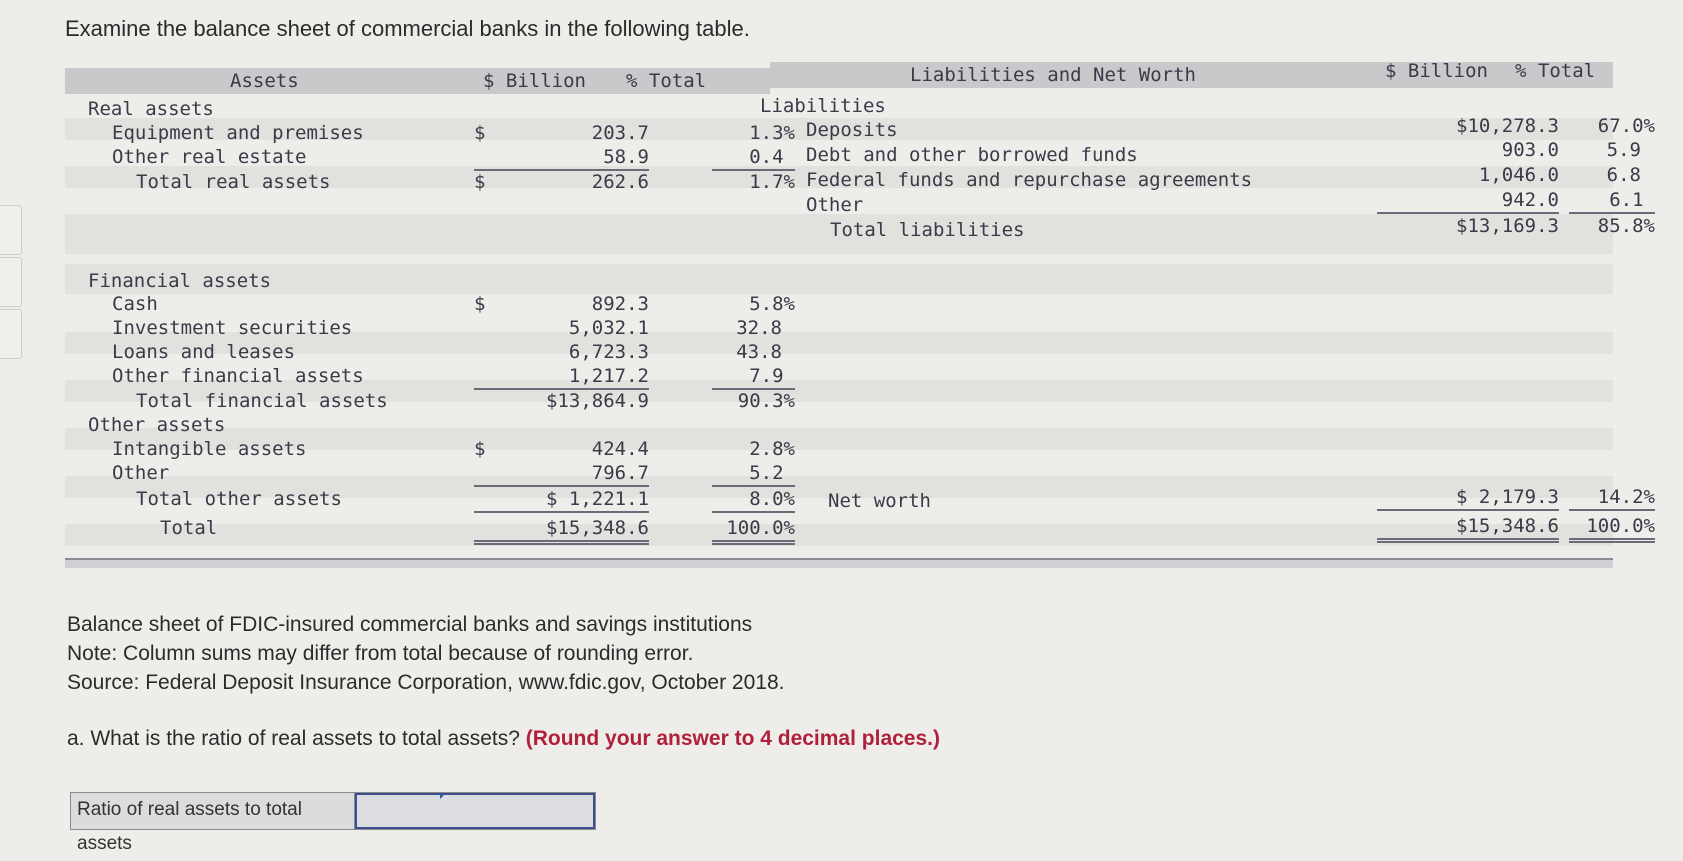  Describe the element at coordinates (766, 401) in the screenshot. I see `pct-total-financial-assets: 90.3%` at that location.